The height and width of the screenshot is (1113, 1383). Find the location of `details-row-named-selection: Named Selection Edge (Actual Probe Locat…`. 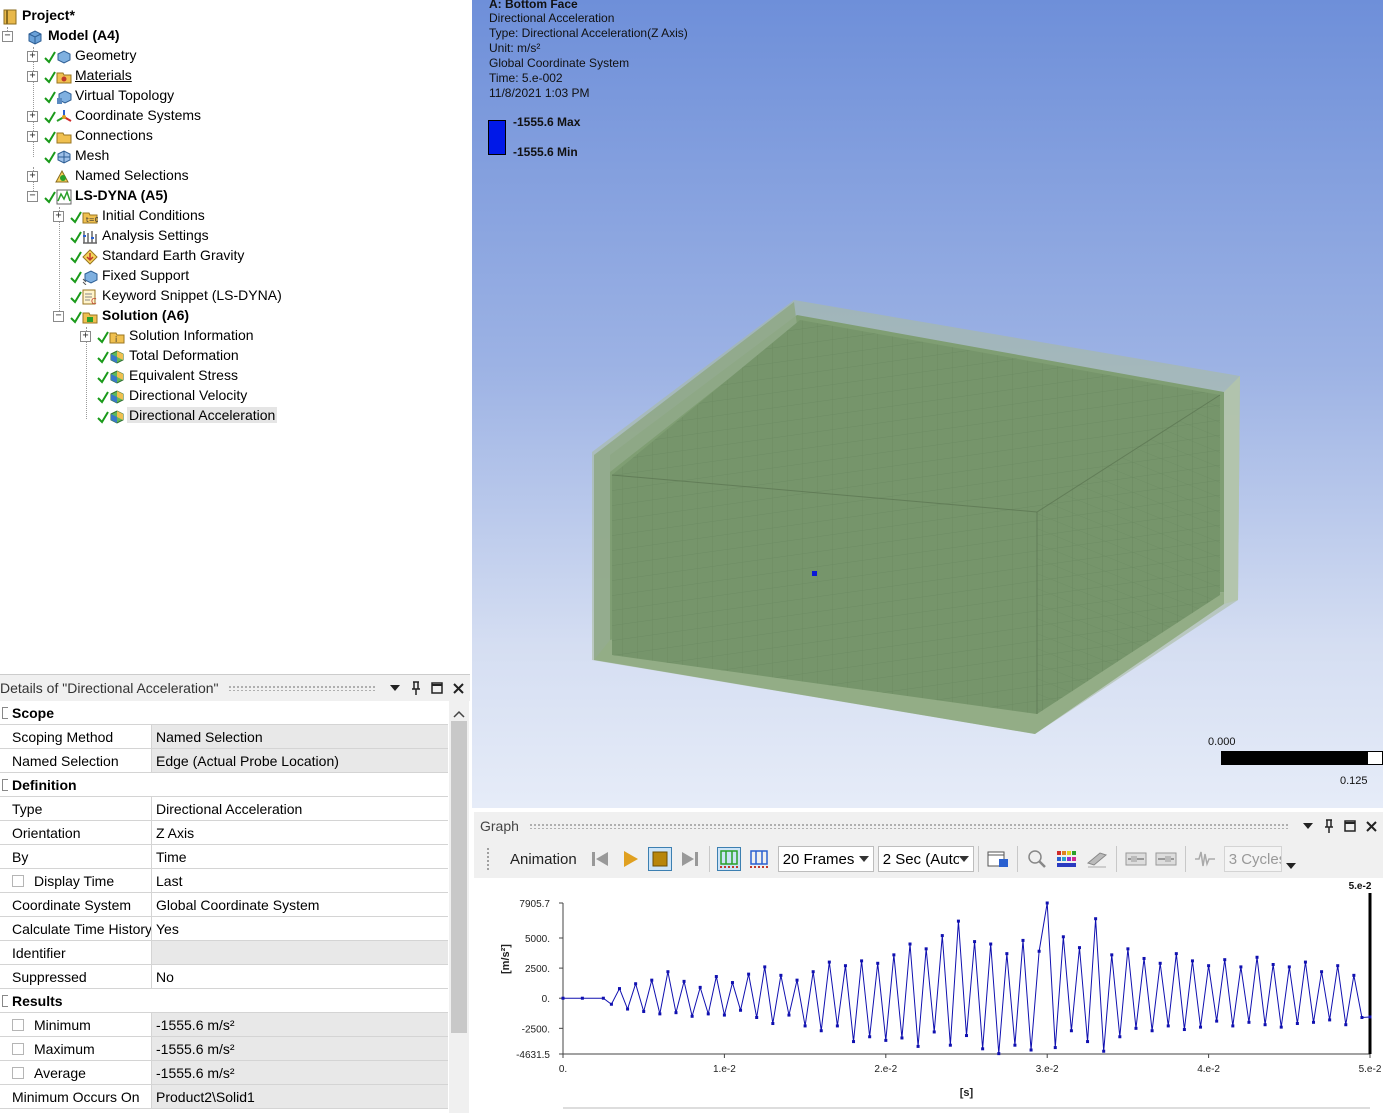

details-row-named-selection: Named Selection Edge (Actual Probe Locat… is located at coordinates (224, 761).